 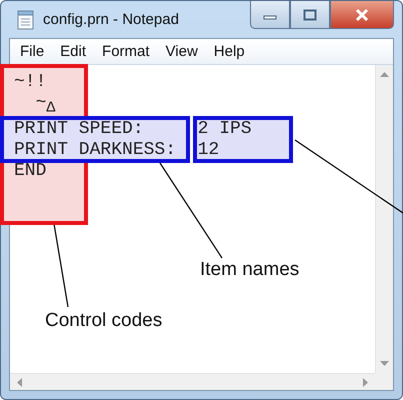 I want to click on scroll-right-icon, so click(x=366, y=382).